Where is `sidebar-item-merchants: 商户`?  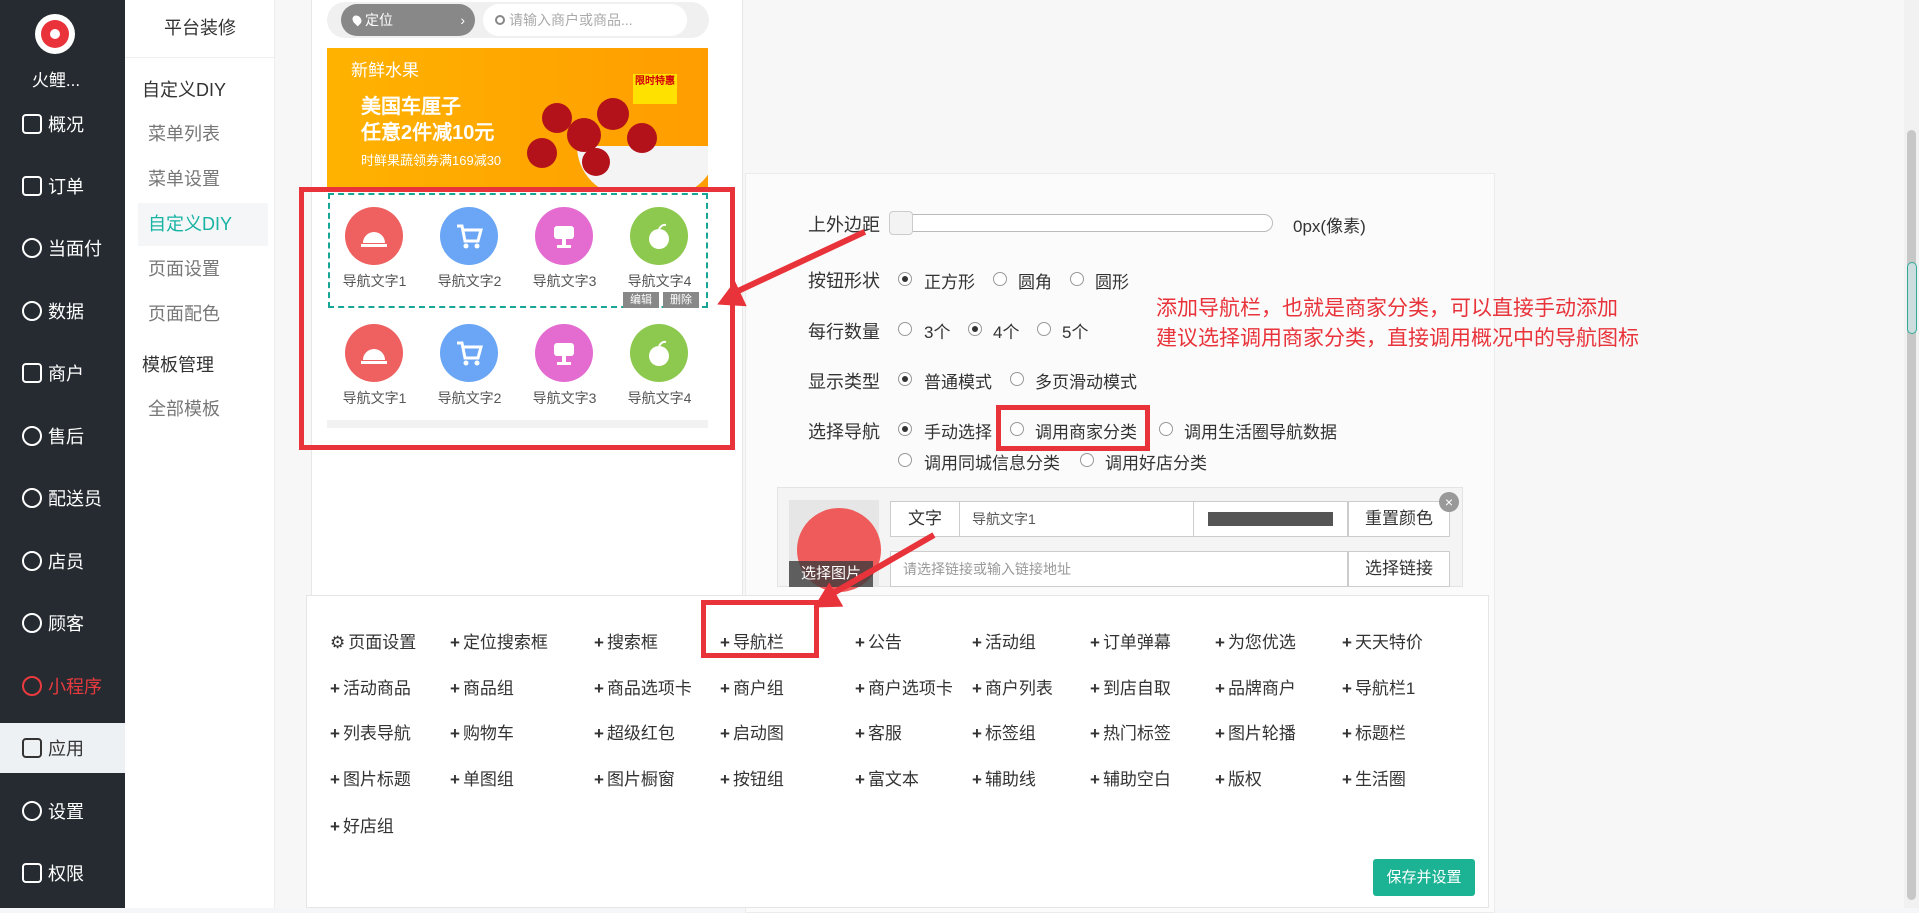 sidebar-item-merchants: 商户 is located at coordinates (62, 373).